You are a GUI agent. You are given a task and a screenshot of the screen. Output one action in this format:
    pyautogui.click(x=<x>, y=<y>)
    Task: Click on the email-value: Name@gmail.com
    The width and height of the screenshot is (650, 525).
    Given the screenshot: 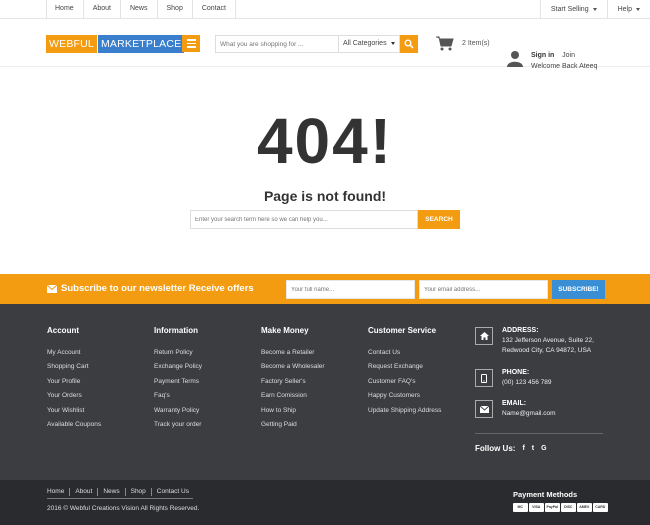 What is the action you would take?
    pyautogui.click(x=529, y=414)
    